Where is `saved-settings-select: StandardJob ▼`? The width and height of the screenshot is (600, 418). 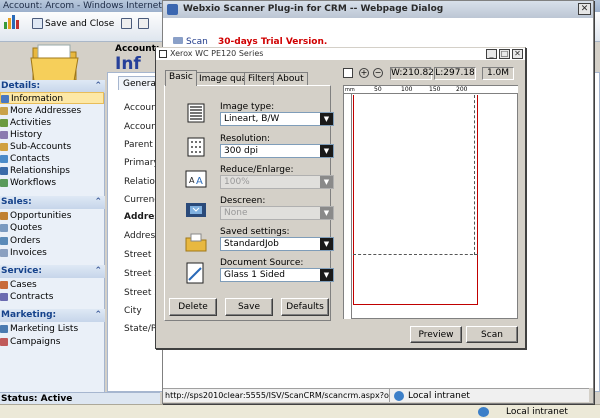 saved-settings-select: StandardJob ▼ is located at coordinates (277, 244).